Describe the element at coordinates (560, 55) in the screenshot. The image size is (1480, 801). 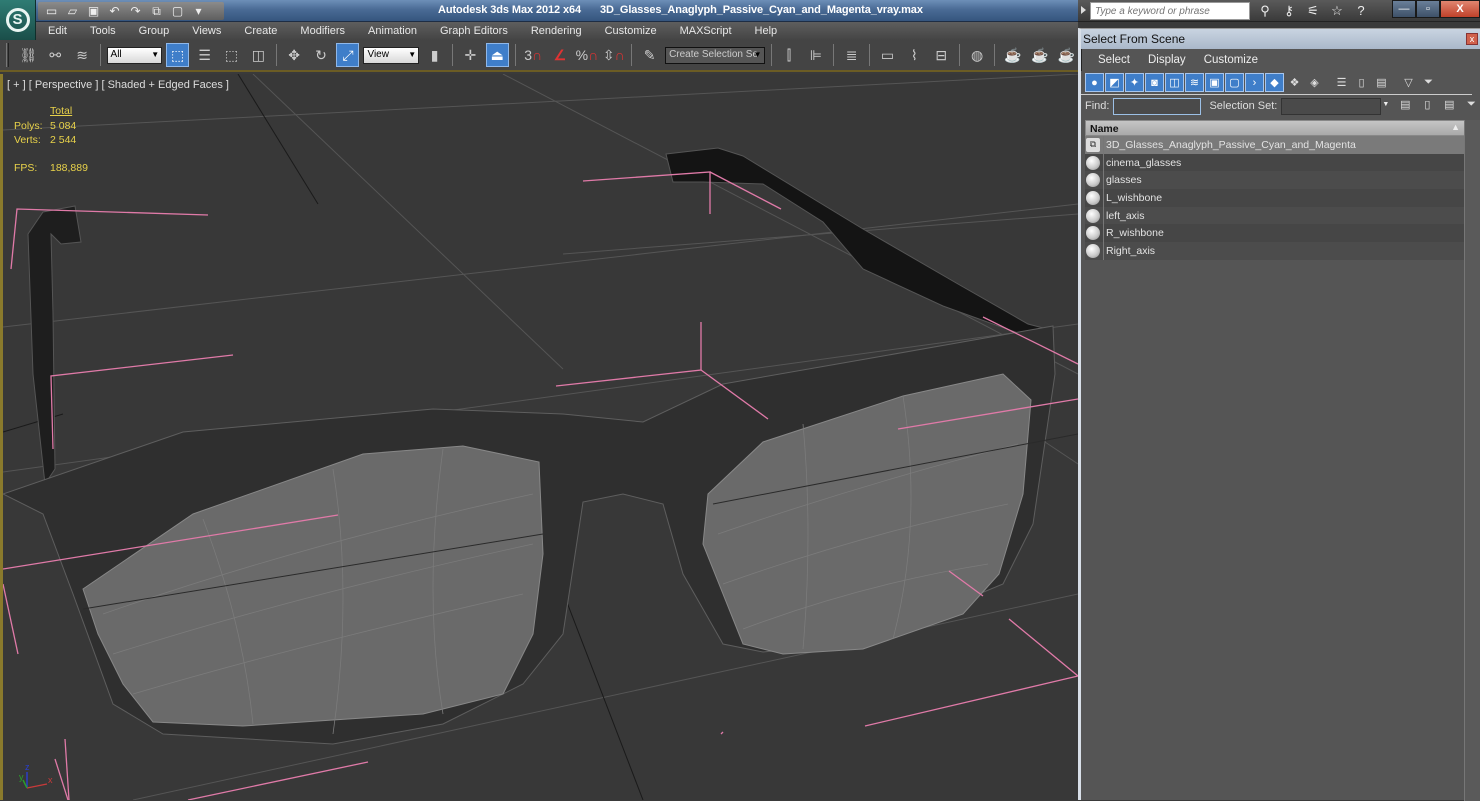
I see `angle-snap-icon: ∠` at that location.